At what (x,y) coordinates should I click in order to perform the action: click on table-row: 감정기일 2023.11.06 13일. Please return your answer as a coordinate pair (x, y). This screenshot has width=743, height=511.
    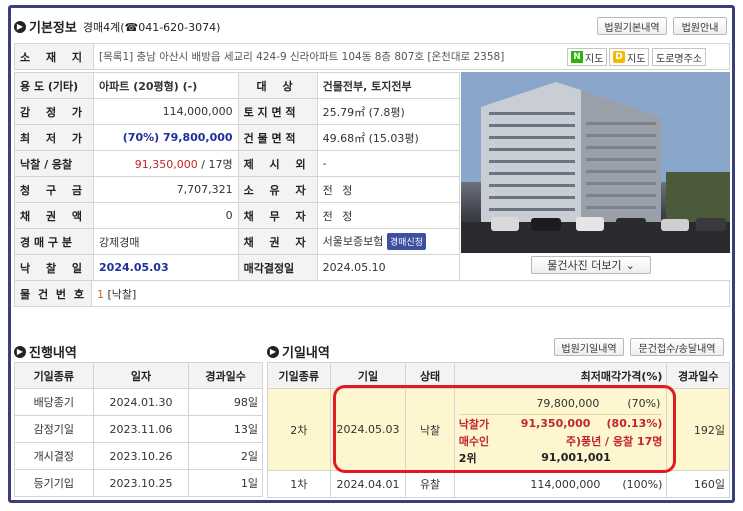
    Looking at the image, I should click on (138, 429).